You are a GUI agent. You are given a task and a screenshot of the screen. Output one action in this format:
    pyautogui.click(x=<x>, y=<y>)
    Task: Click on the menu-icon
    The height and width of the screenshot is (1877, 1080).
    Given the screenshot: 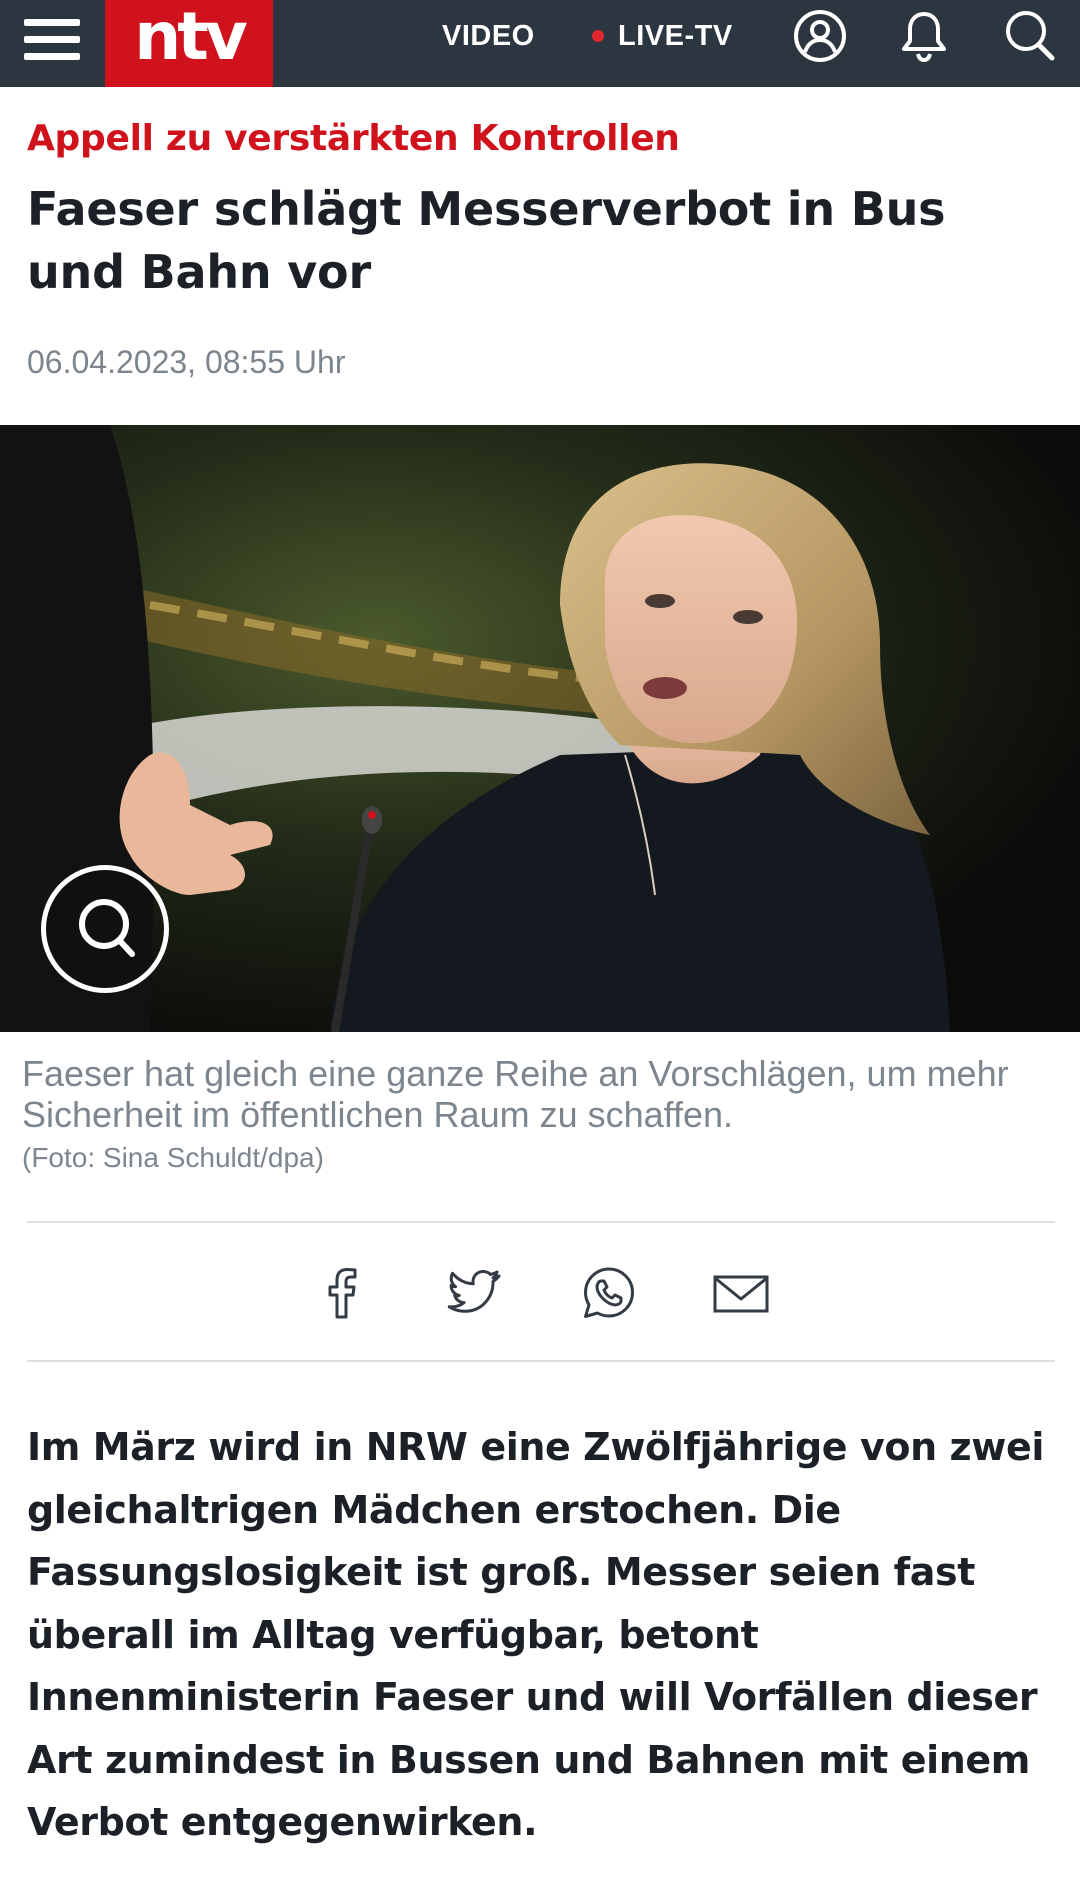 What is the action you would take?
    pyautogui.click(x=53, y=39)
    